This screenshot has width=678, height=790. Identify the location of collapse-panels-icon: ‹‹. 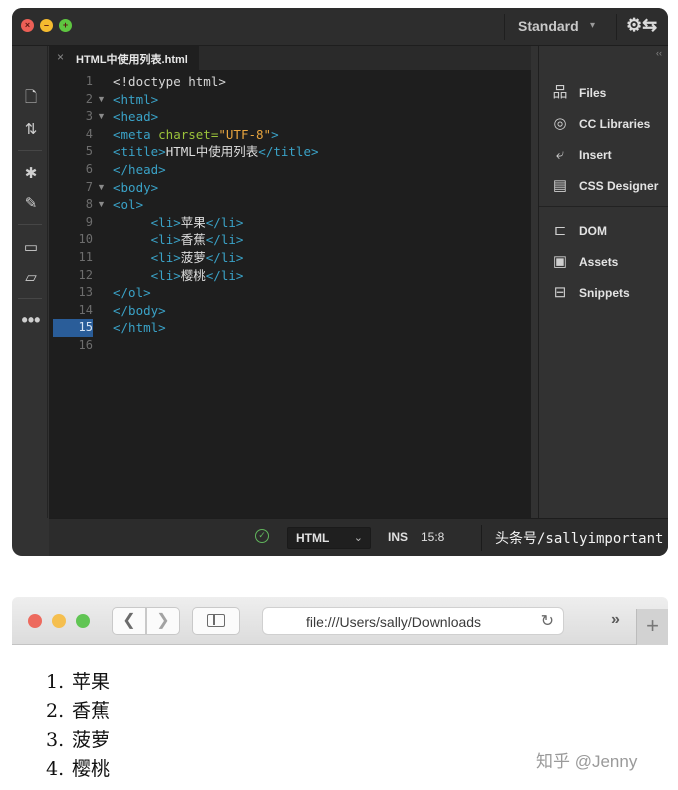
(659, 53).